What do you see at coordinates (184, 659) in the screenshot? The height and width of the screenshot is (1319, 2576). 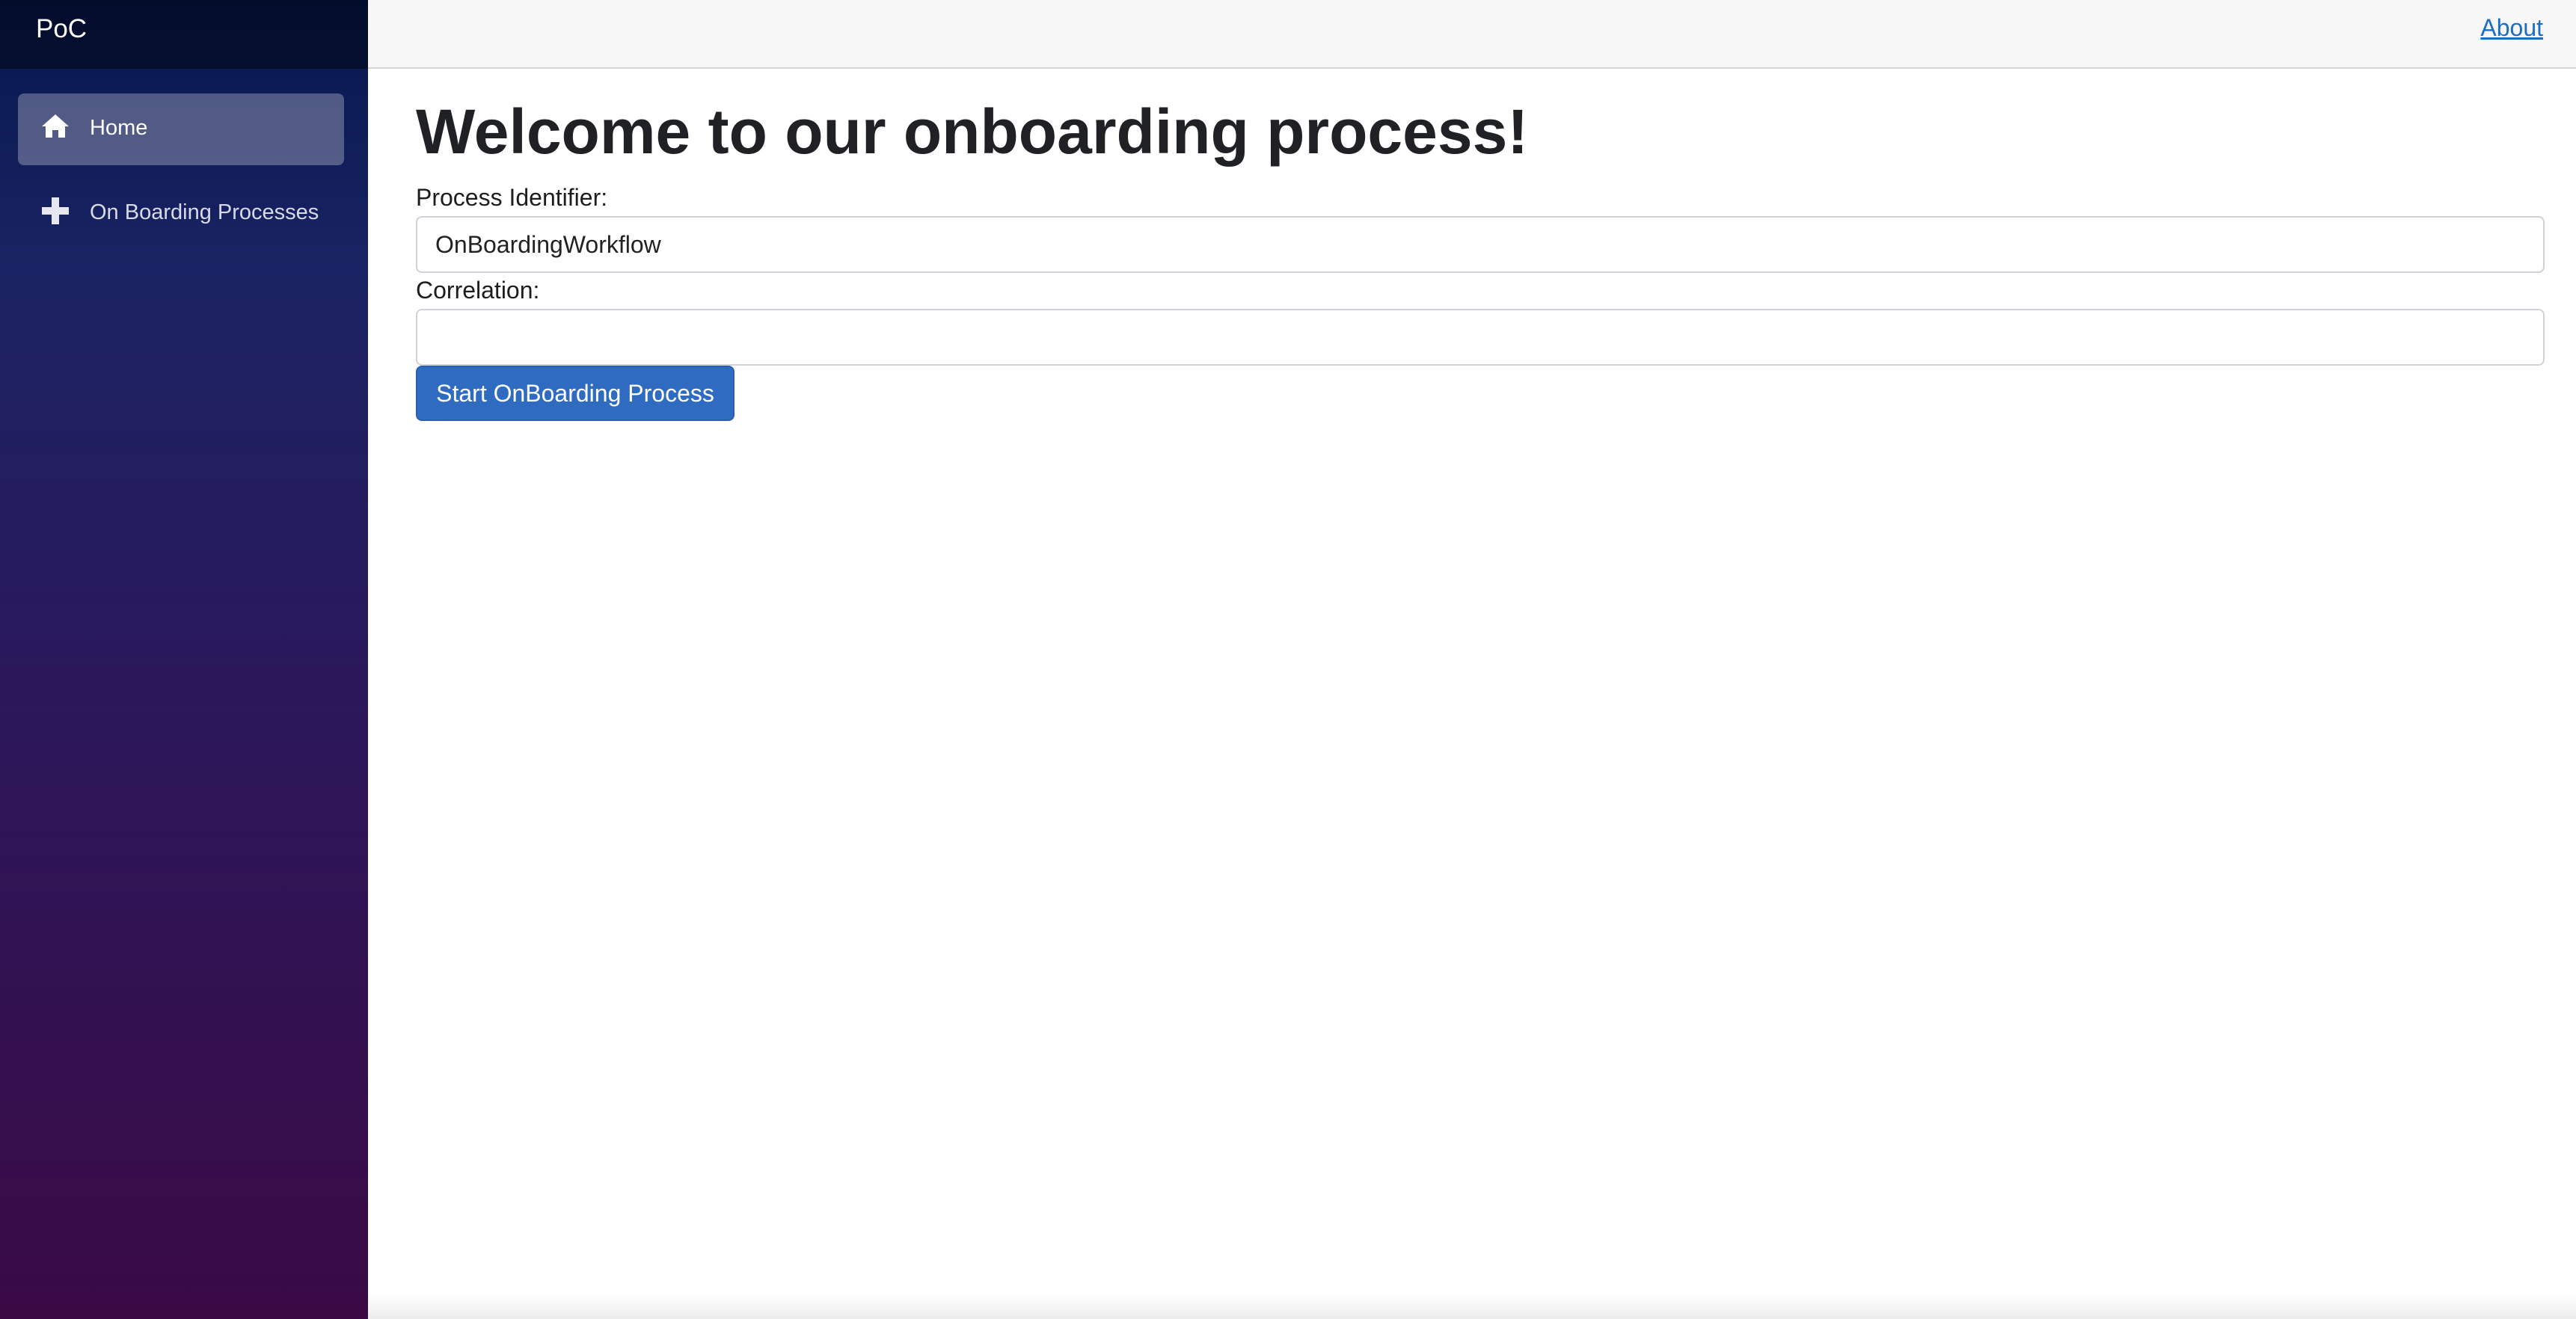 I see `sidebar: PoC Home On Boarding Processes` at bounding box center [184, 659].